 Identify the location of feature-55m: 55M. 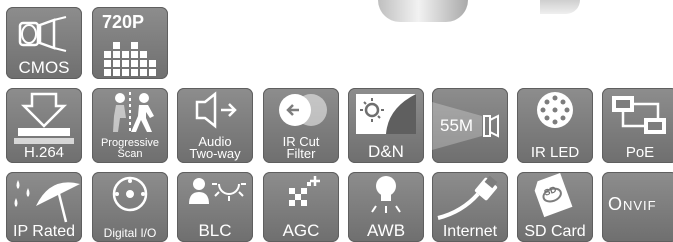
(470, 125).